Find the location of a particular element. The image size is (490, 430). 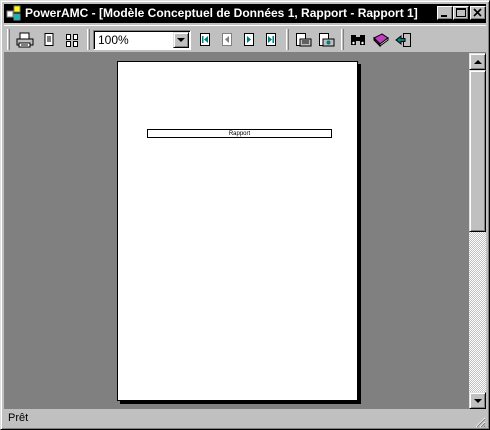

preview-toolbar: 100% is located at coordinates (245, 39).